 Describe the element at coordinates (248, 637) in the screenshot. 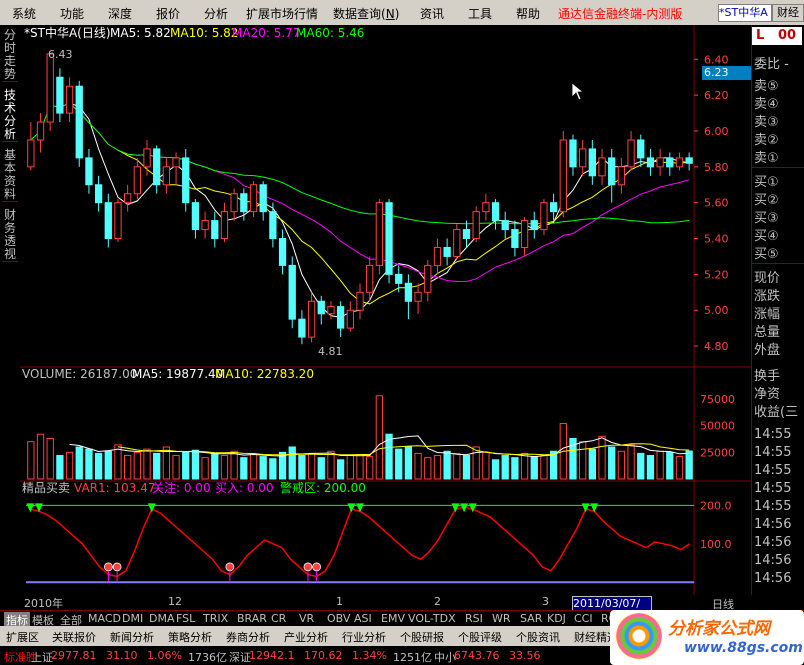

I see `extension-tab: 券商分析` at that location.